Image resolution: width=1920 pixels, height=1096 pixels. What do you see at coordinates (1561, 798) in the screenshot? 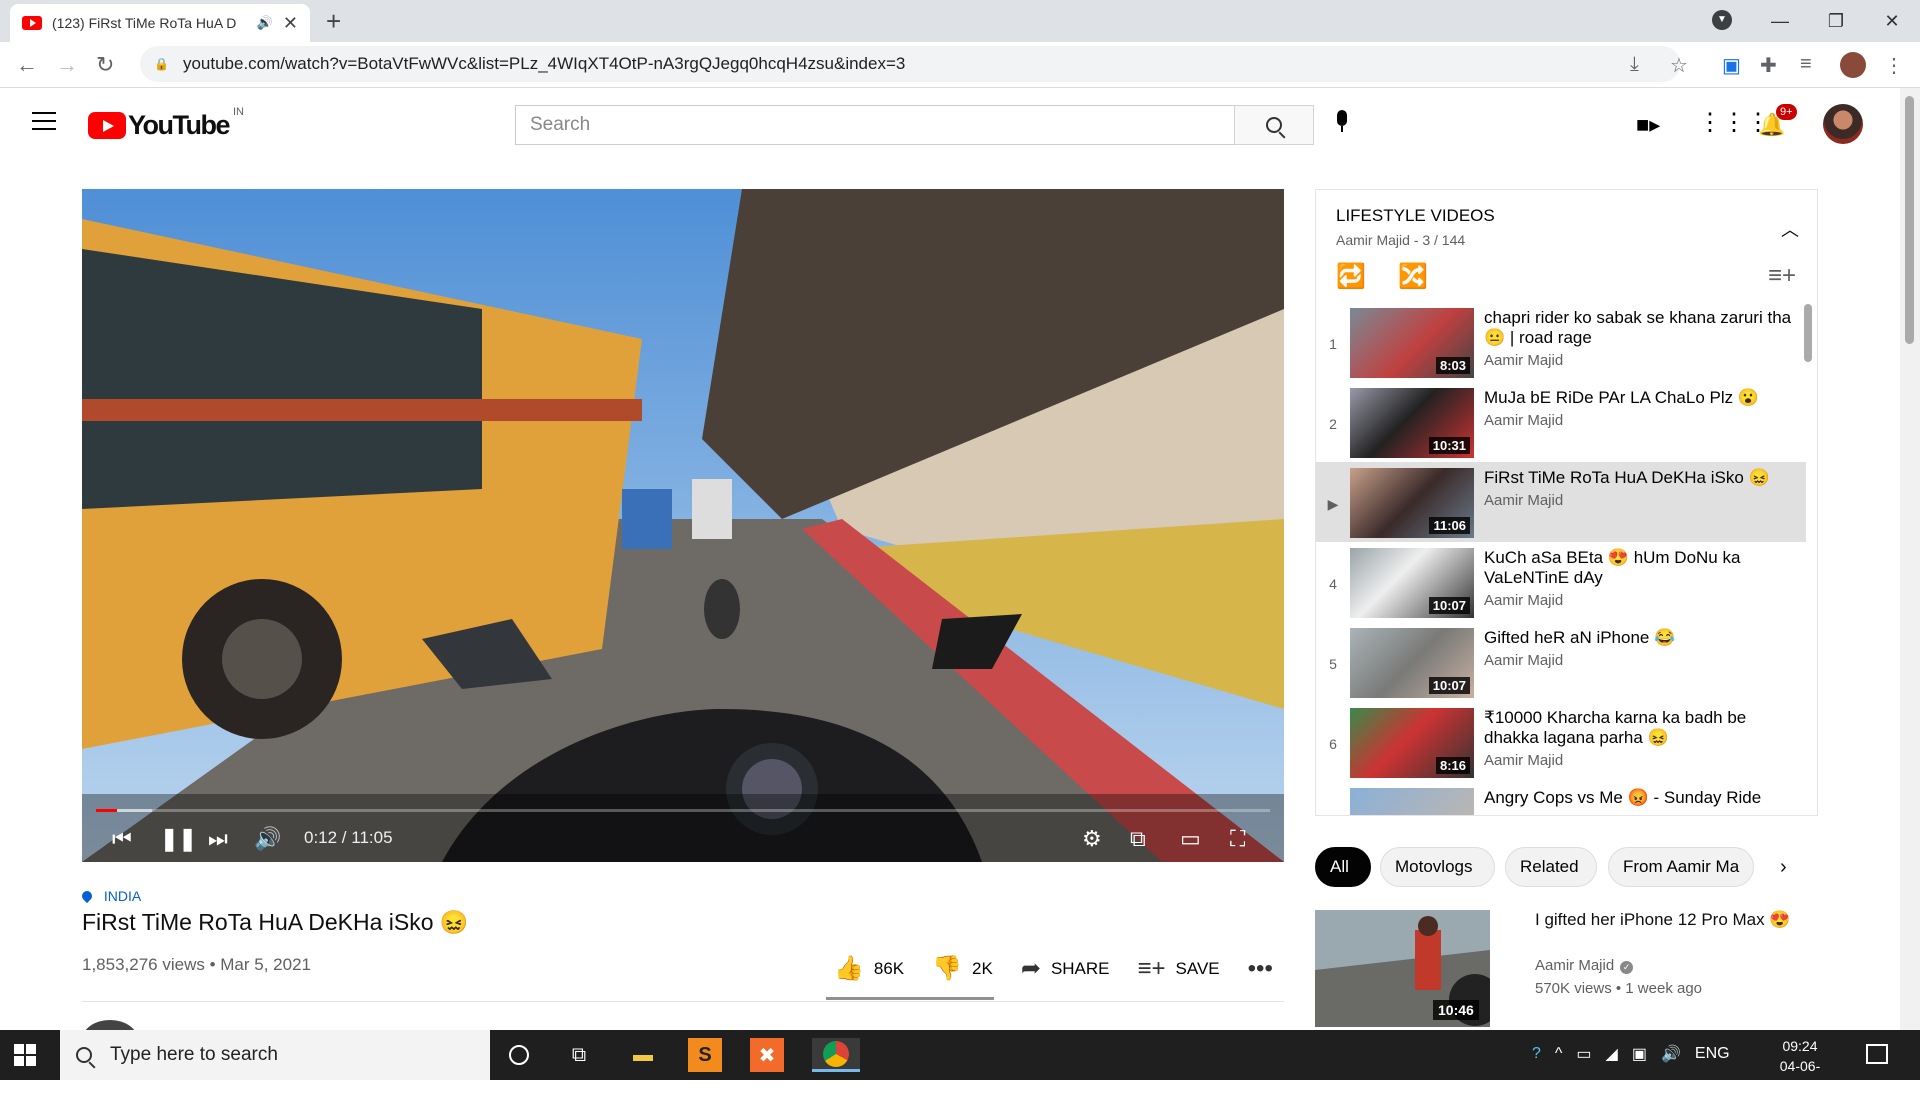
I see `playlist-item: Angry Cops vs Me 😡 - Sunday Ride` at bounding box center [1561, 798].